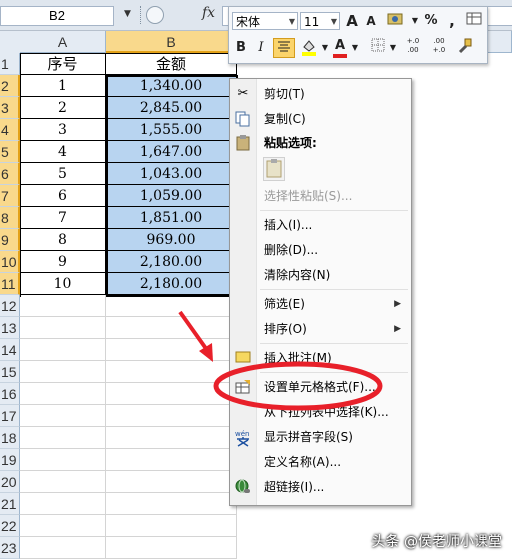 Image resolution: width=512 pixels, height=559 pixels. What do you see at coordinates (241, 48) in the screenshot?
I see `bold-button: B` at bounding box center [241, 48].